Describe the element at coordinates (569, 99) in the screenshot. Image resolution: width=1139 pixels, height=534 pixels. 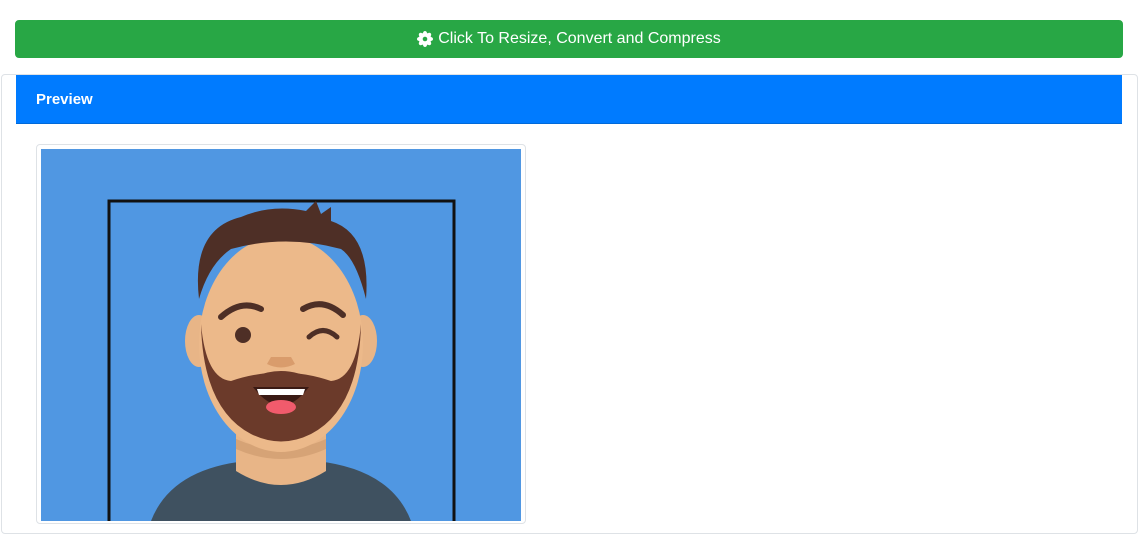
I see `preview-header: Preview` at that location.